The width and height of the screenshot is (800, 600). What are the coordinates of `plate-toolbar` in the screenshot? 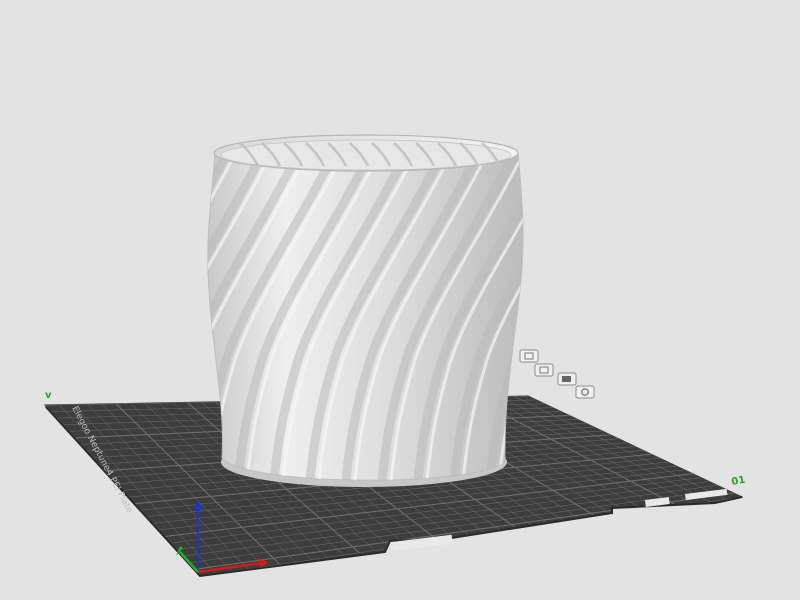 It's located at (557, 374).